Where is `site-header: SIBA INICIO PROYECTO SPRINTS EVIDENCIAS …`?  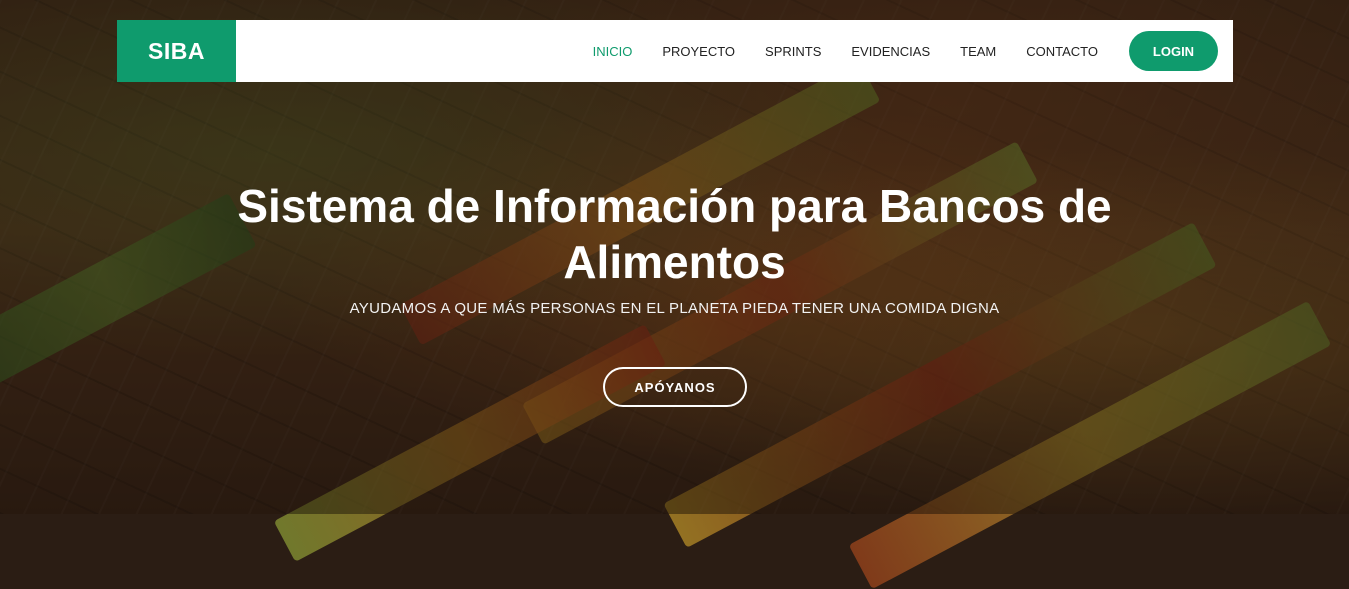 site-header: SIBA INICIO PROYECTO SPRINTS EVIDENCIAS … is located at coordinates (675, 51).